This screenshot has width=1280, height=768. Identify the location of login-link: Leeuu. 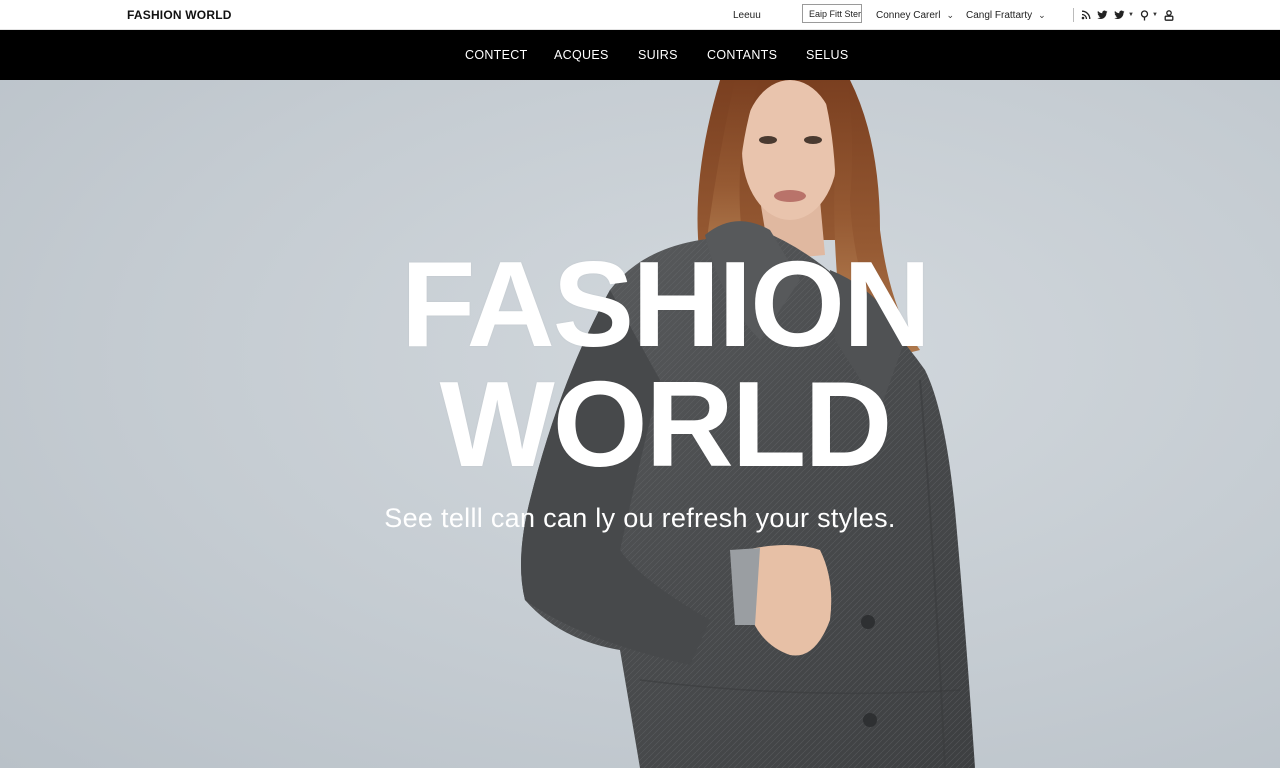
(747, 15).